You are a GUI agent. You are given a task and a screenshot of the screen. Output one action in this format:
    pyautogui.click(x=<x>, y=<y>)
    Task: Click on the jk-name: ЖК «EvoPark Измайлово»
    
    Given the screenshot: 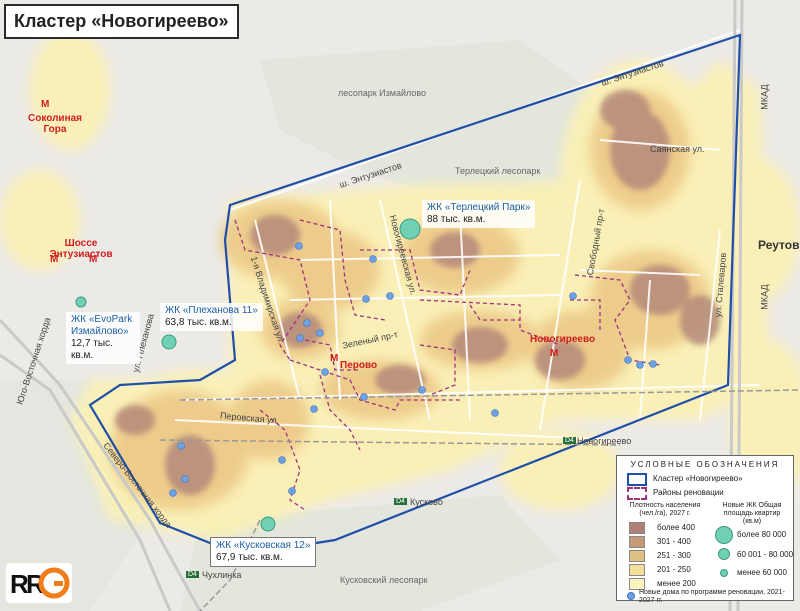 What is the action you would take?
    pyautogui.click(x=102, y=325)
    